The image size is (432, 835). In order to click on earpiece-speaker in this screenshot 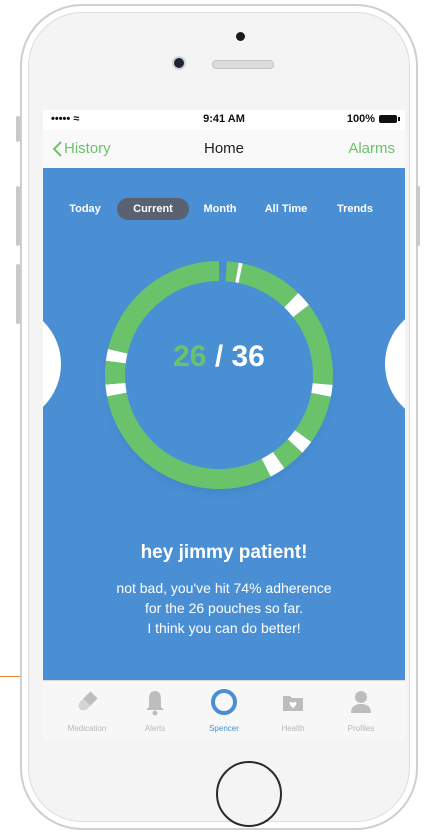, I will do `click(243, 64)`.